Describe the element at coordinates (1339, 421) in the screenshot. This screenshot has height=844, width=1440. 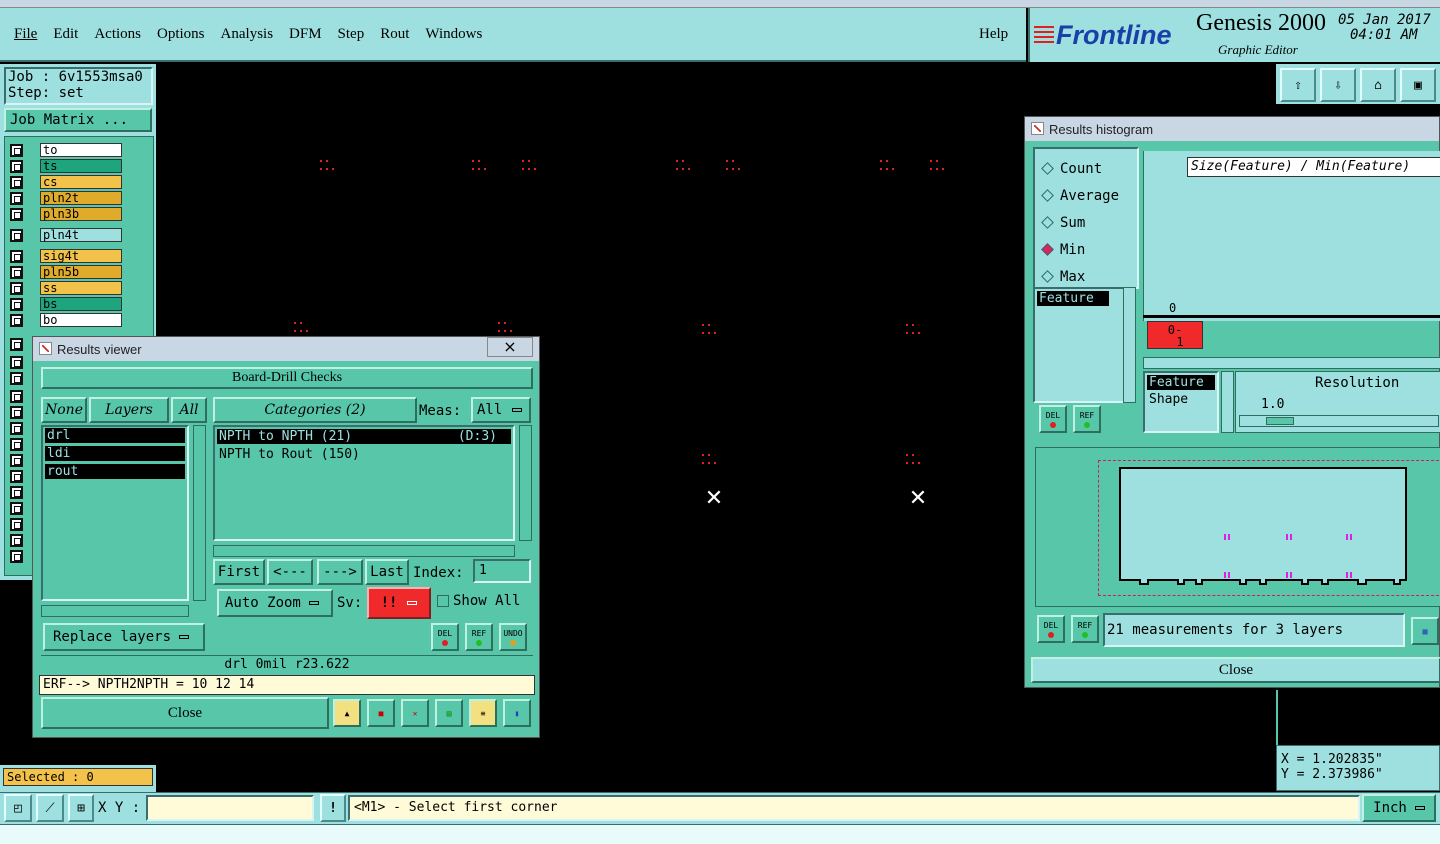
I see `resolution-slider` at that location.